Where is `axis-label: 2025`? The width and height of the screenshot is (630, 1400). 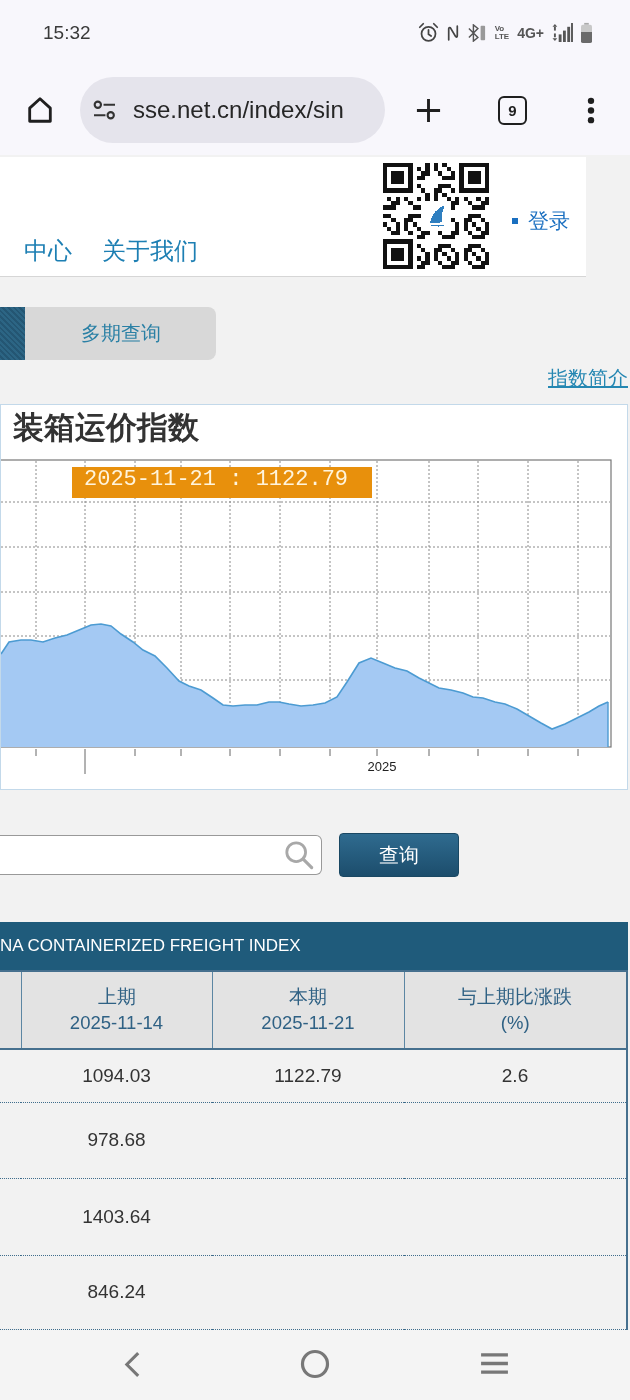 axis-label: 2025 is located at coordinates (382, 766).